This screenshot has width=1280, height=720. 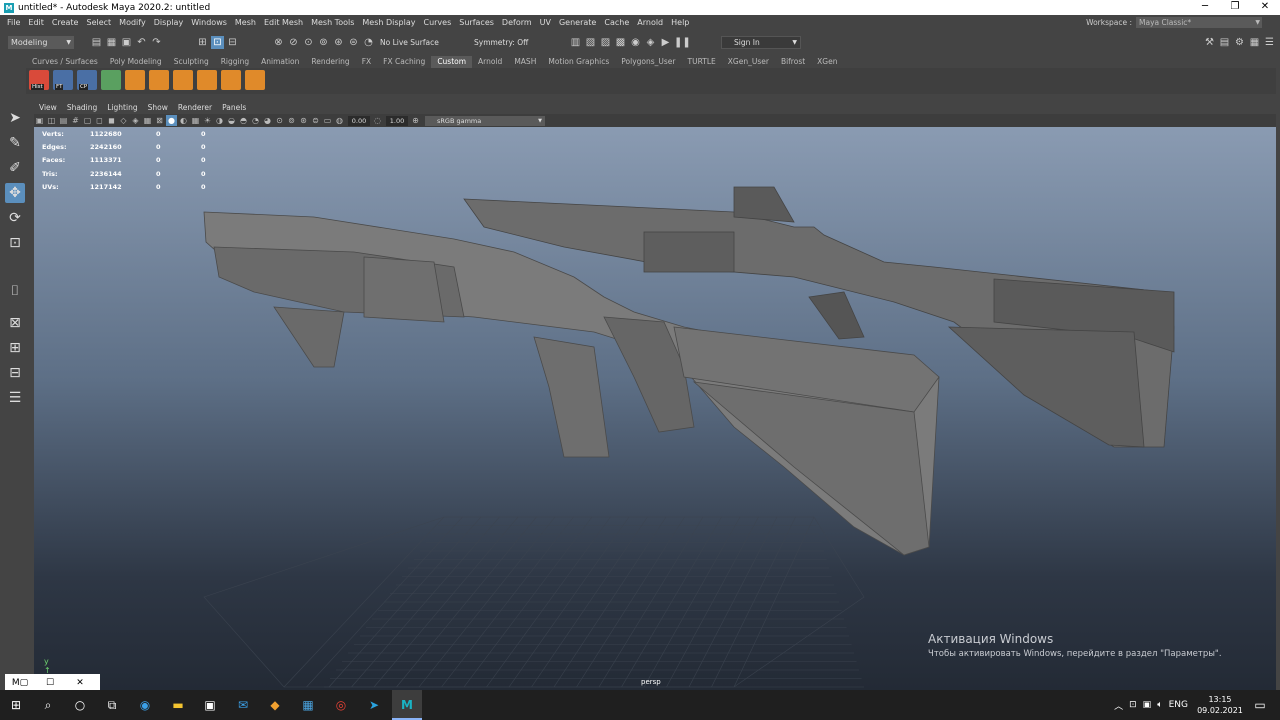 What do you see at coordinates (15, 348) in the screenshot?
I see `four-view-icon: ⊞` at bounding box center [15, 348].